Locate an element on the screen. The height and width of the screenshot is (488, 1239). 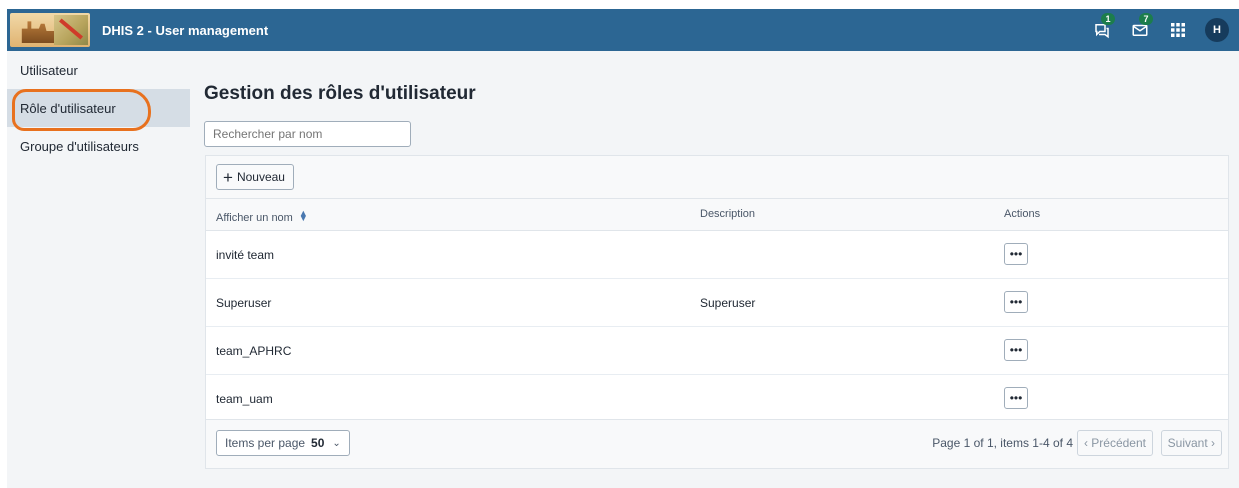
new-button: + Nouveau is located at coordinates (255, 177).